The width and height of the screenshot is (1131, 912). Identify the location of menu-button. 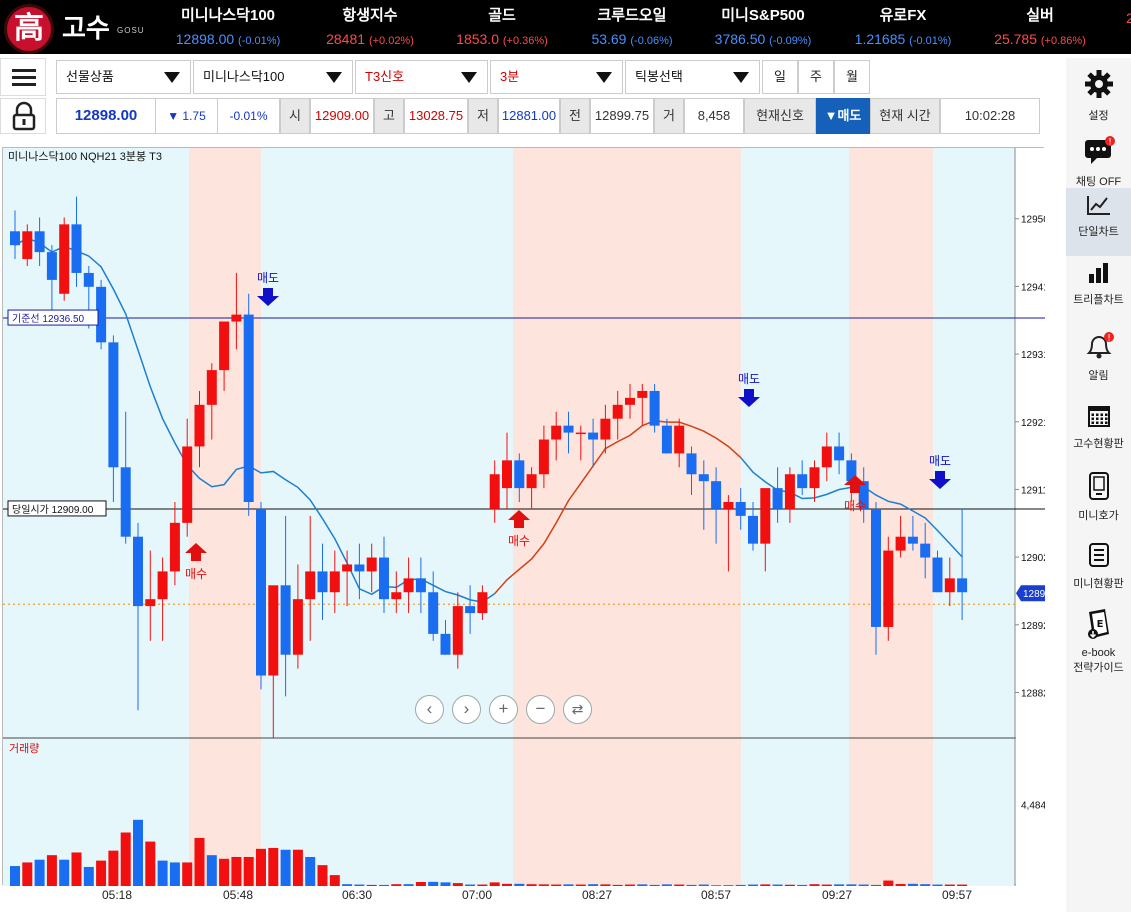
(23, 77).